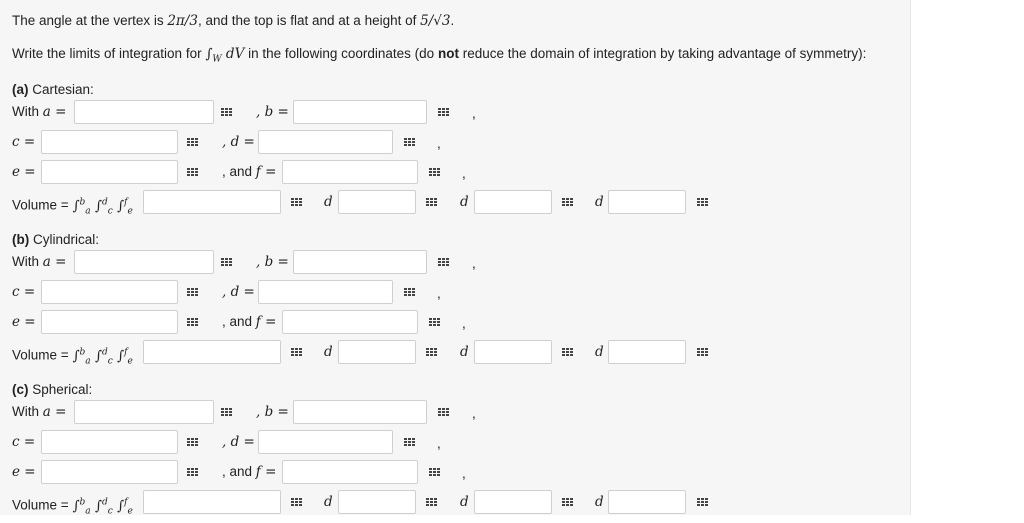 The image size is (1024, 523). I want to click on dv-symbol: dV, so click(233, 54).